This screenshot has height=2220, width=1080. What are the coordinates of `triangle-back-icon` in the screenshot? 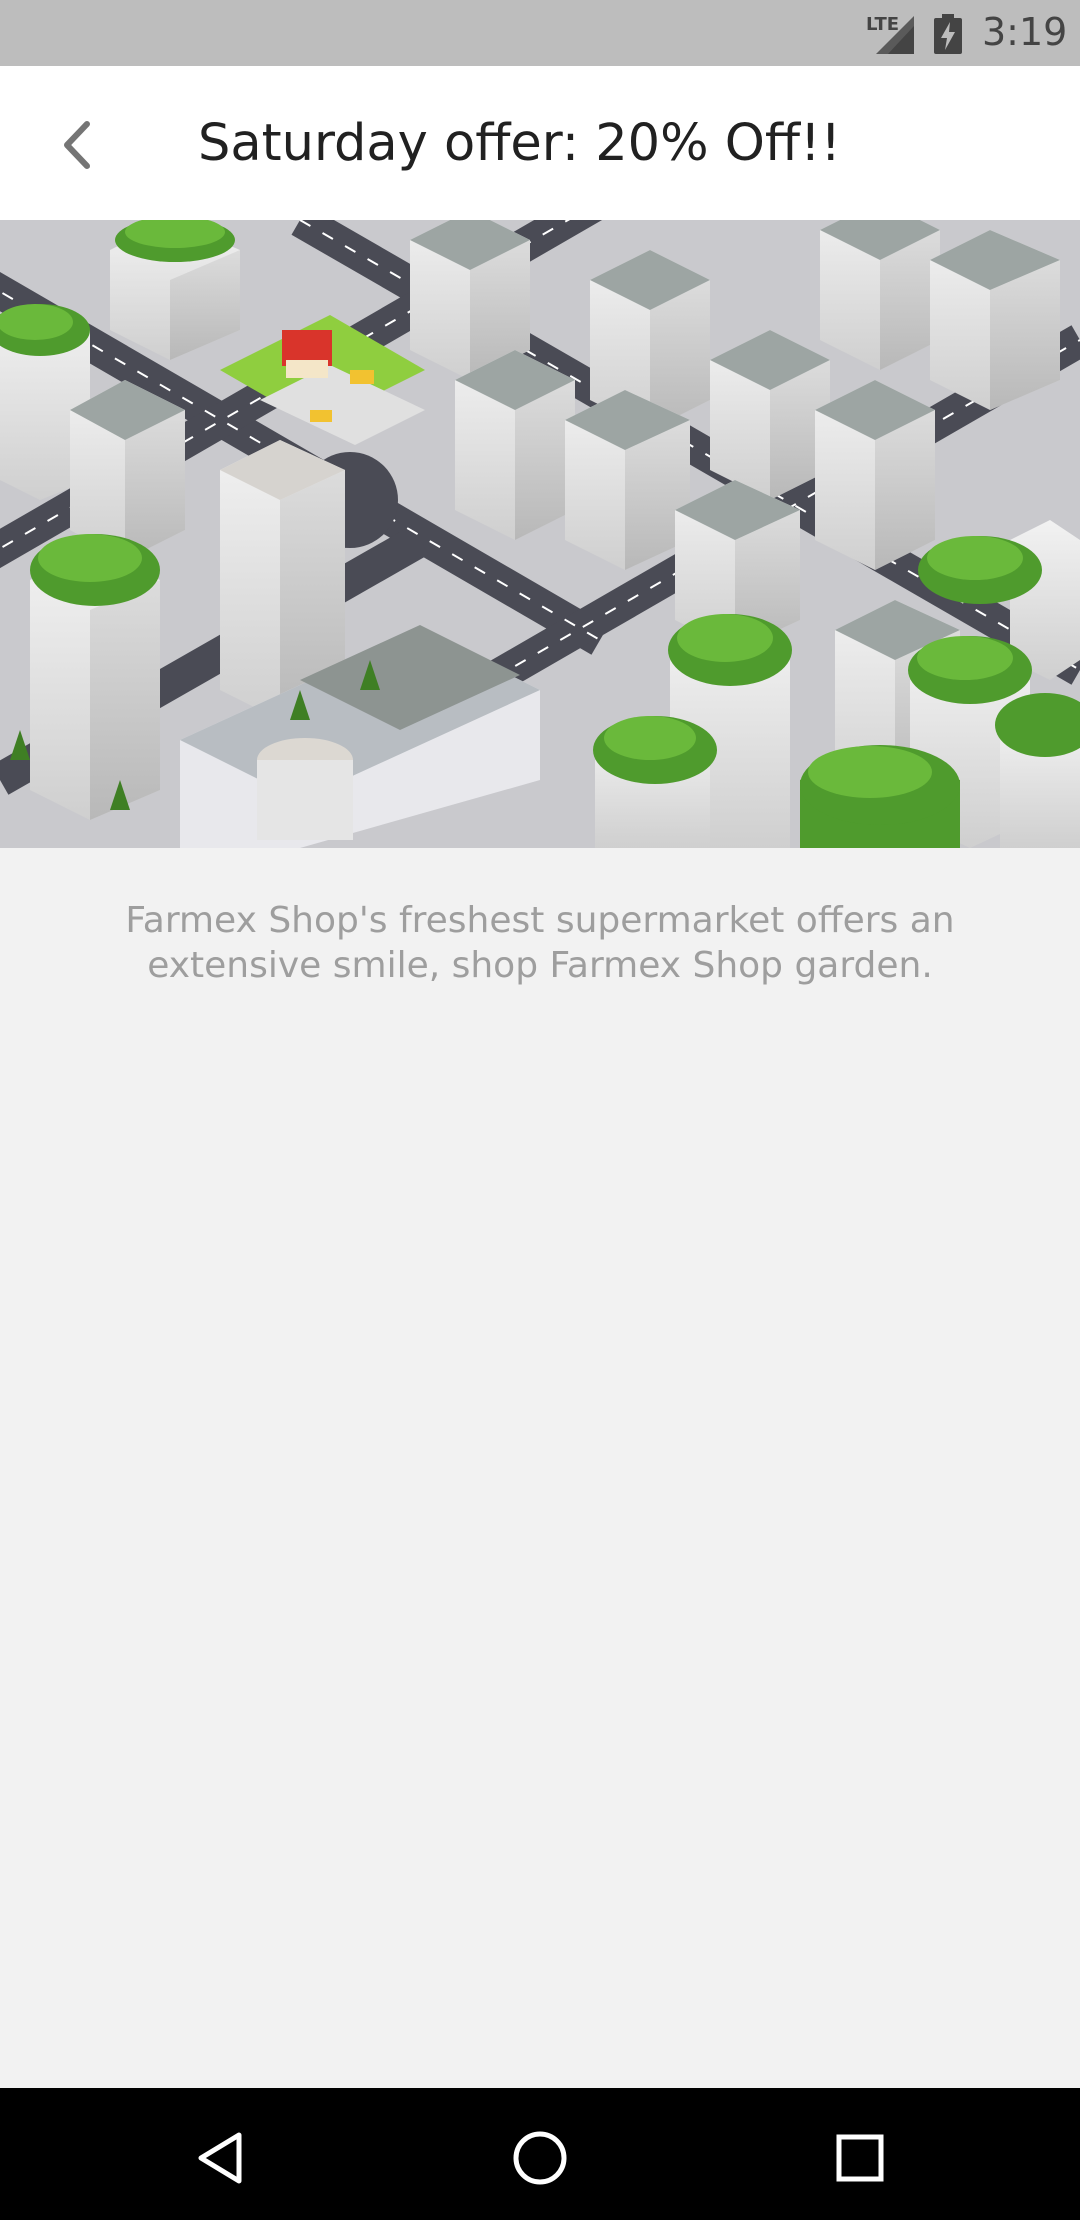 It's located at (220, 2158).